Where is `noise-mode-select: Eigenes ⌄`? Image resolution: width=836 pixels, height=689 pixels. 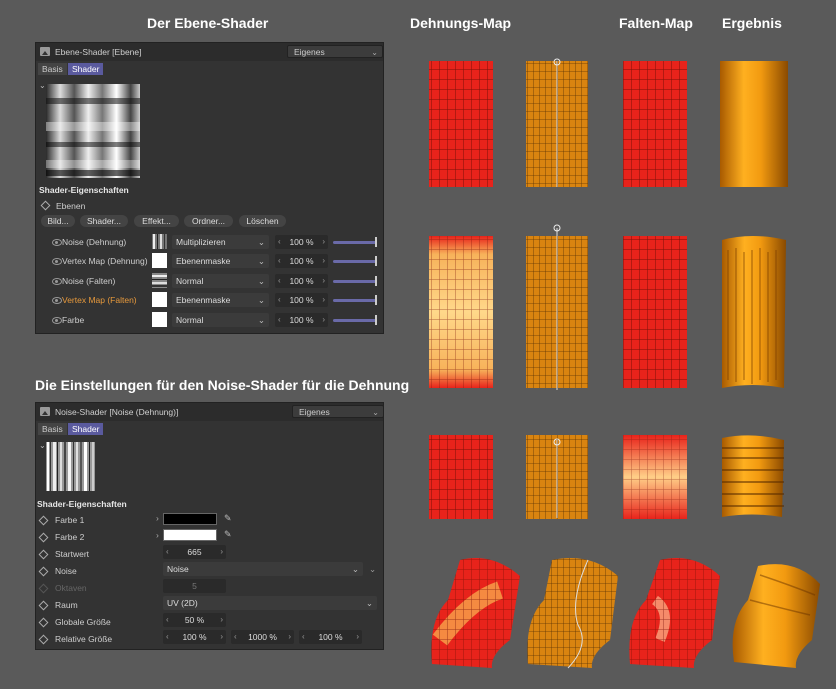
noise-mode-select: Eigenes ⌄ is located at coordinates (338, 411).